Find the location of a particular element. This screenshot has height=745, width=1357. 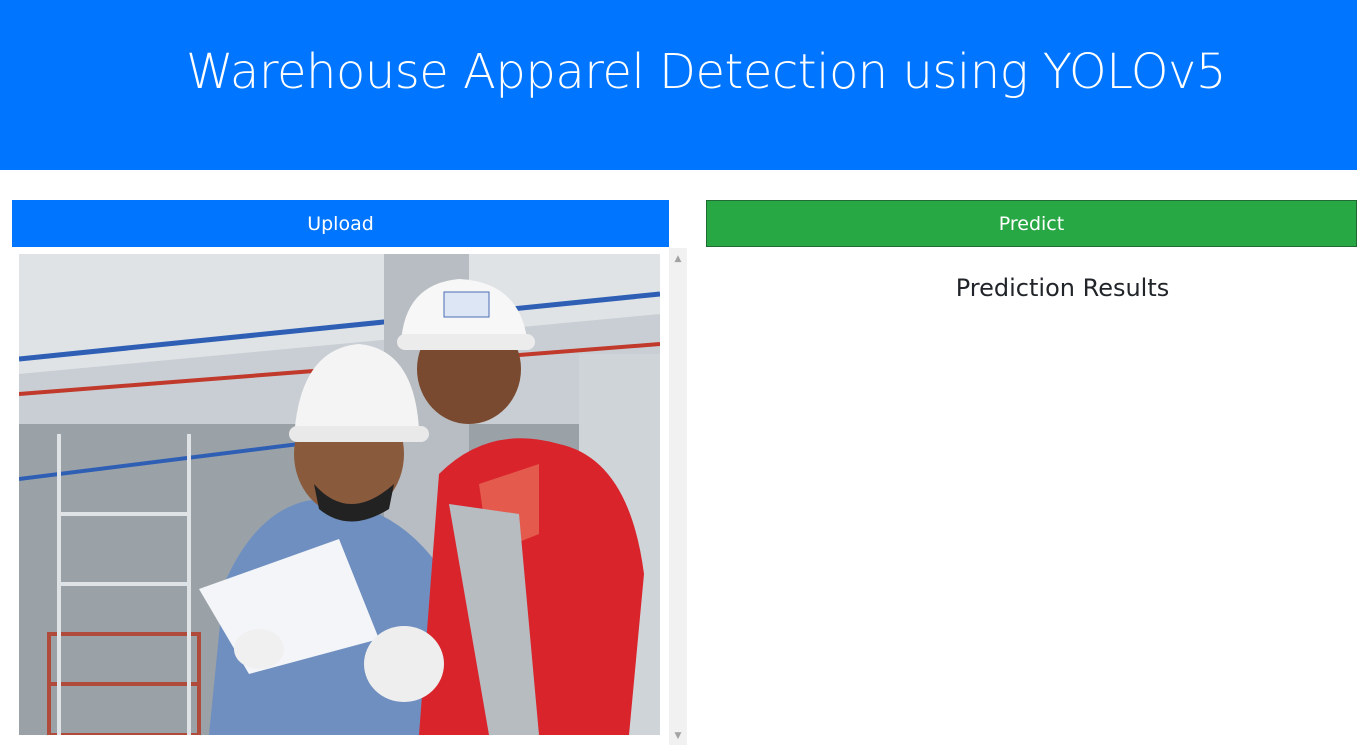

image-panel-scrollbar: ▲ ▼ is located at coordinates (678, 496).